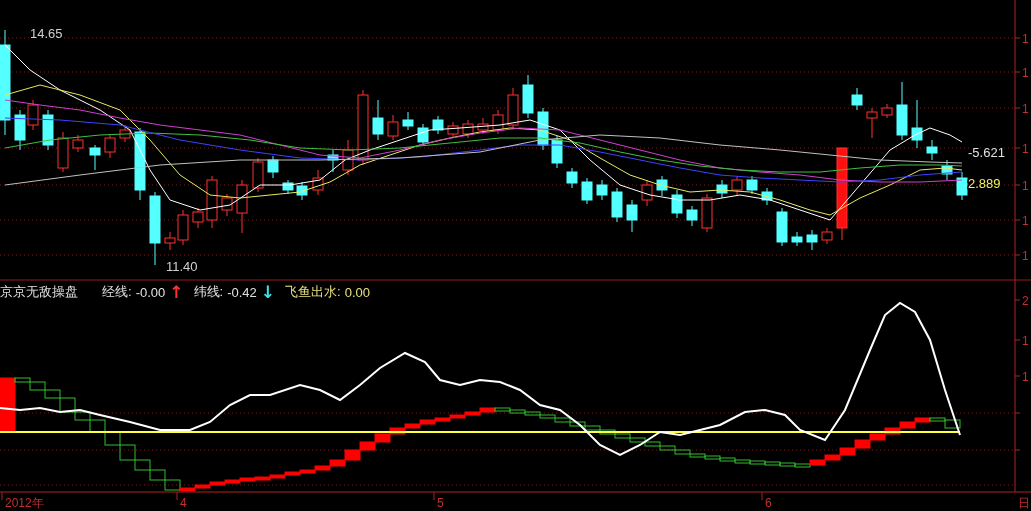  Describe the element at coordinates (182, 266) in the screenshot. I see `low-price-label: 11.40` at that location.